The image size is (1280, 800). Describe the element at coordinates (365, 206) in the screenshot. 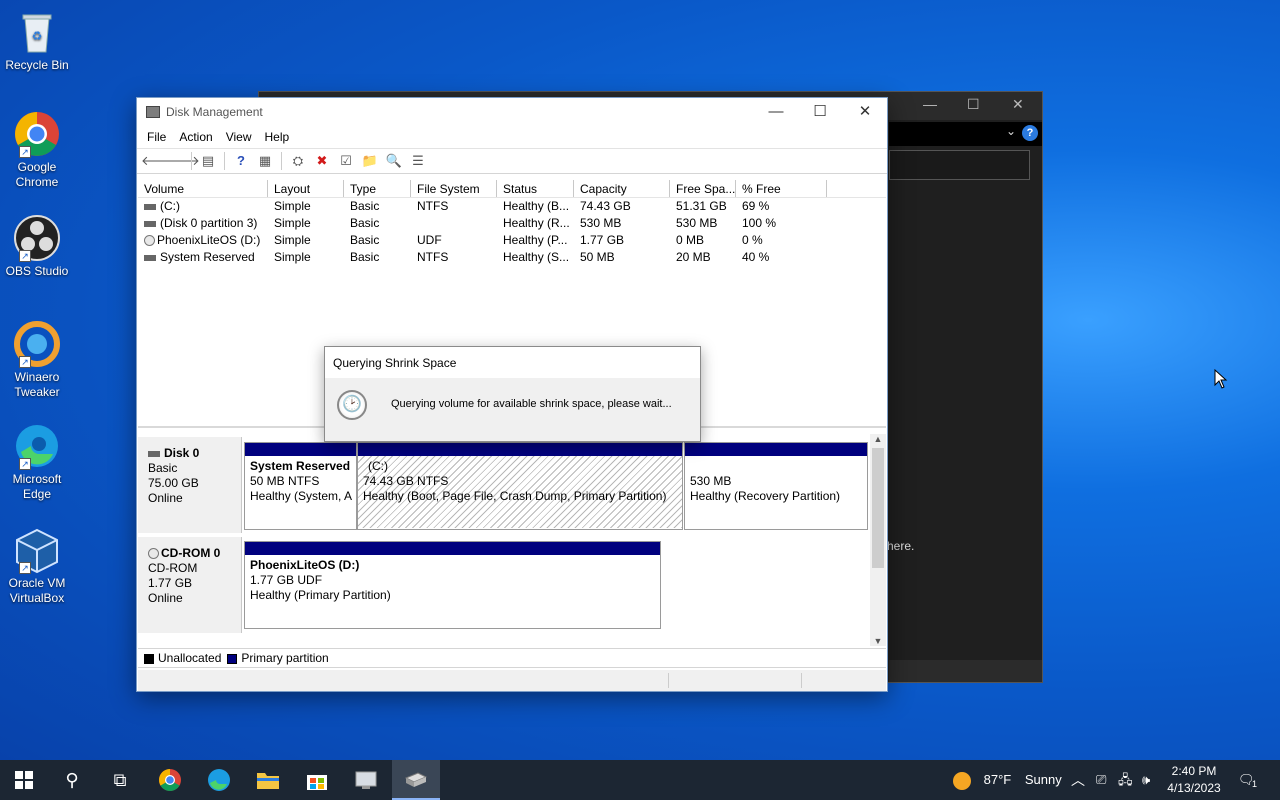

I see `cell-type: Basic` at that location.